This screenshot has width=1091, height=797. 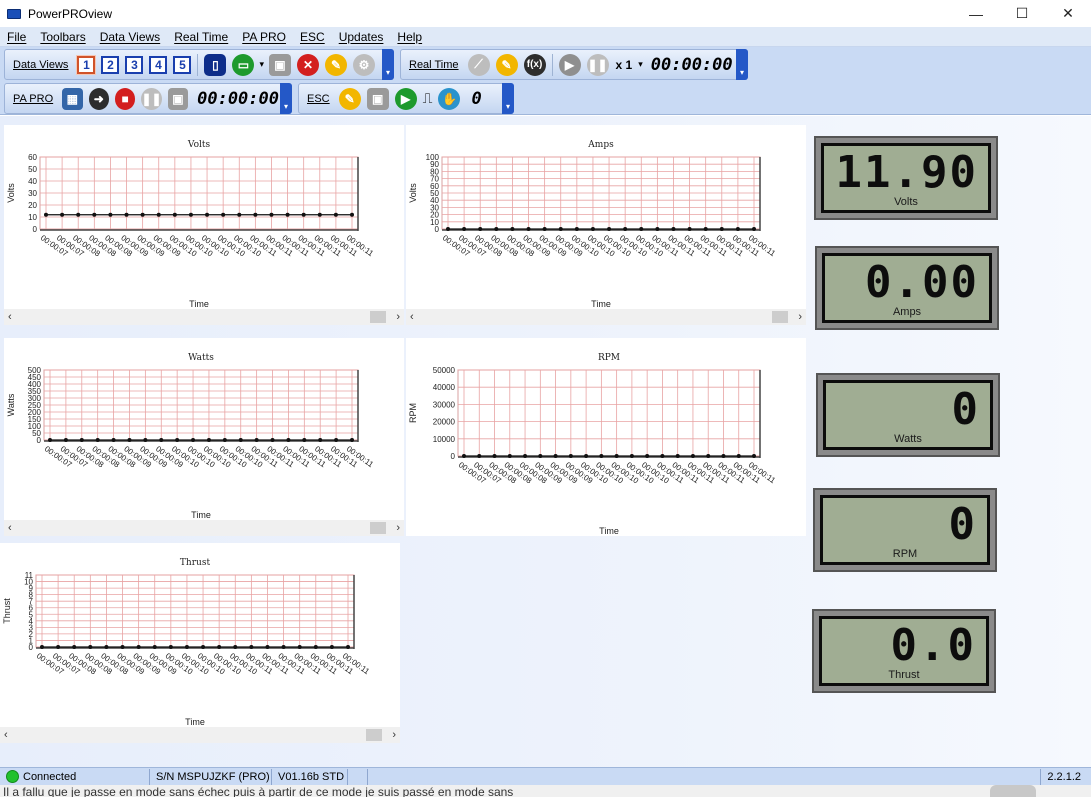 I want to click on y-tick-label: 0, so click(x=35, y=229).